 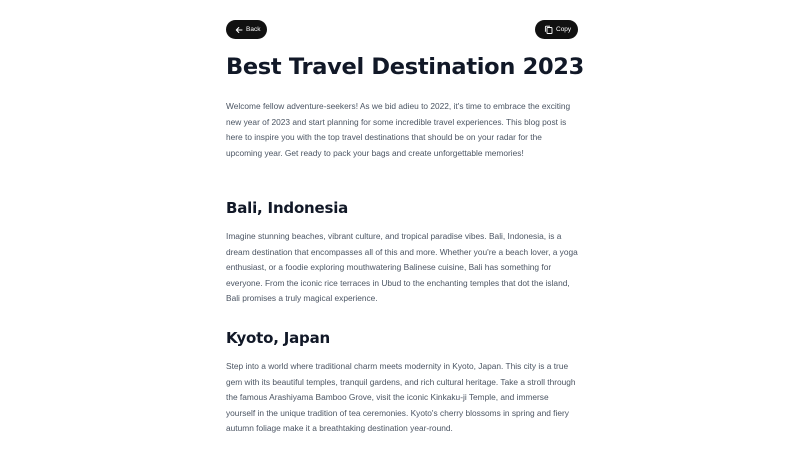 What do you see at coordinates (405, 67) in the screenshot?
I see `page-title: Best Travel Destination 2023` at bounding box center [405, 67].